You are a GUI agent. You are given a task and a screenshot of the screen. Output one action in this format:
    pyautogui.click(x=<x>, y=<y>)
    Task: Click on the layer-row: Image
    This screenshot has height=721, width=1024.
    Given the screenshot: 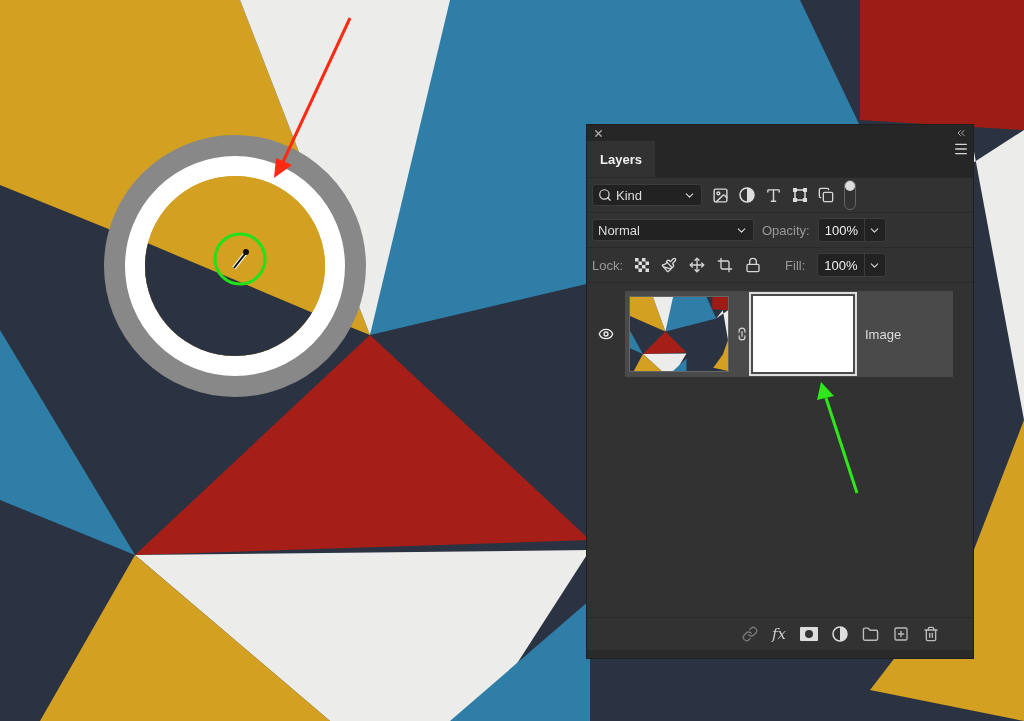 What is the action you would take?
    pyautogui.click(x=770, y=334)
    